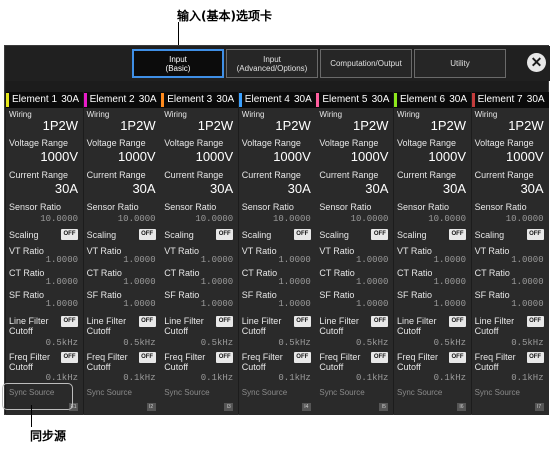  What do you see at coordinates (44, 100) in the screenshot?
I see `element-header: Element 1 30A` at bounding box center [44, 100].